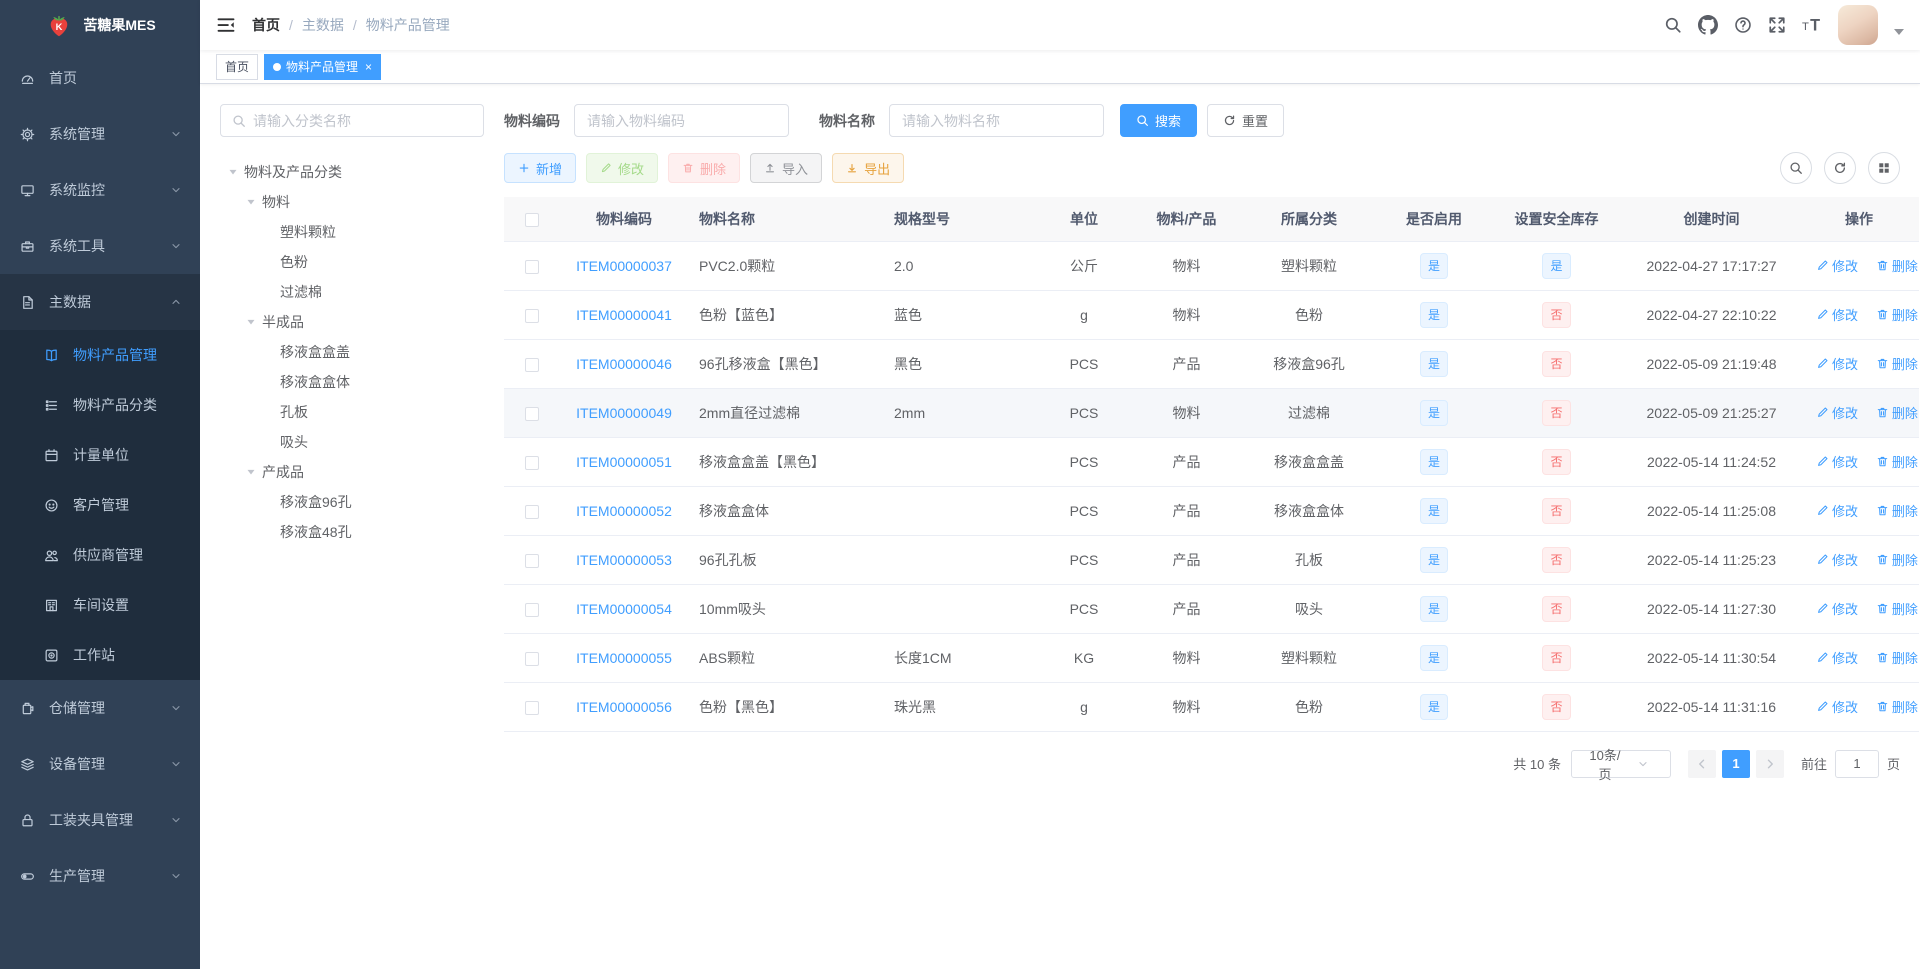  Describe the element at coordinates (362, 120) in the screenshot. I see `tree-search-input` at that location.